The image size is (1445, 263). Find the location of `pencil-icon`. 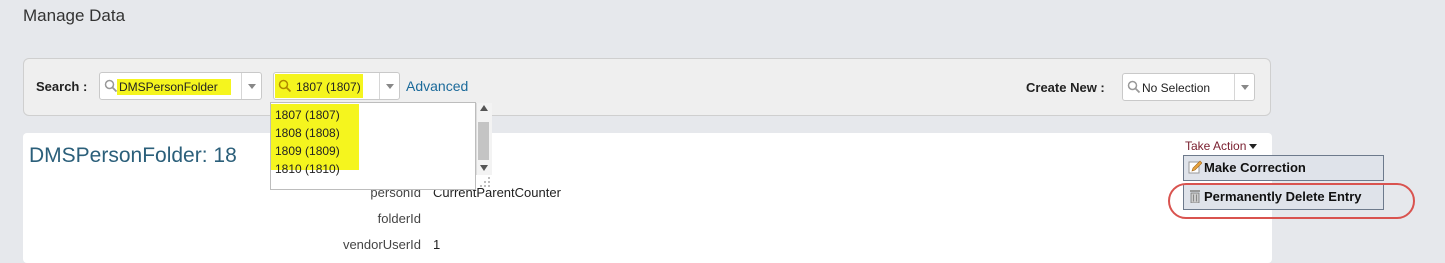

pencil-icon is located at coordinates (1195, 167).